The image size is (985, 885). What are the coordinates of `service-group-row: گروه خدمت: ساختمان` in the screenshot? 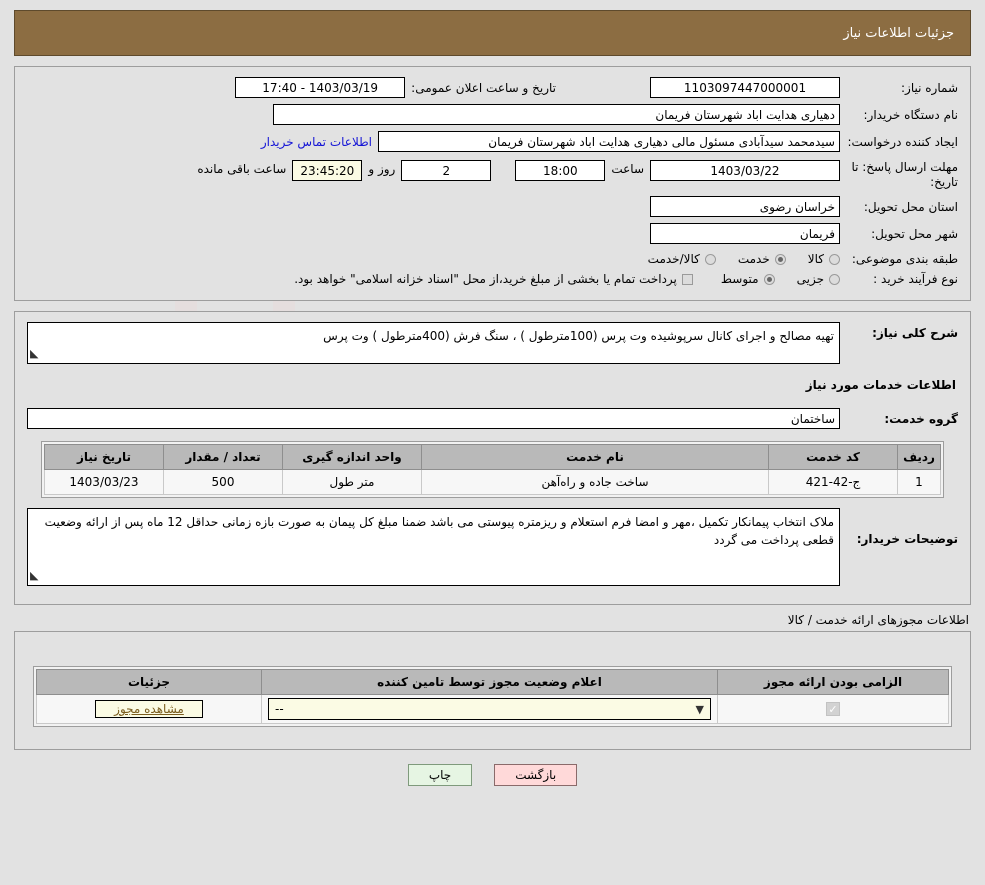 It's located at (492, 418).